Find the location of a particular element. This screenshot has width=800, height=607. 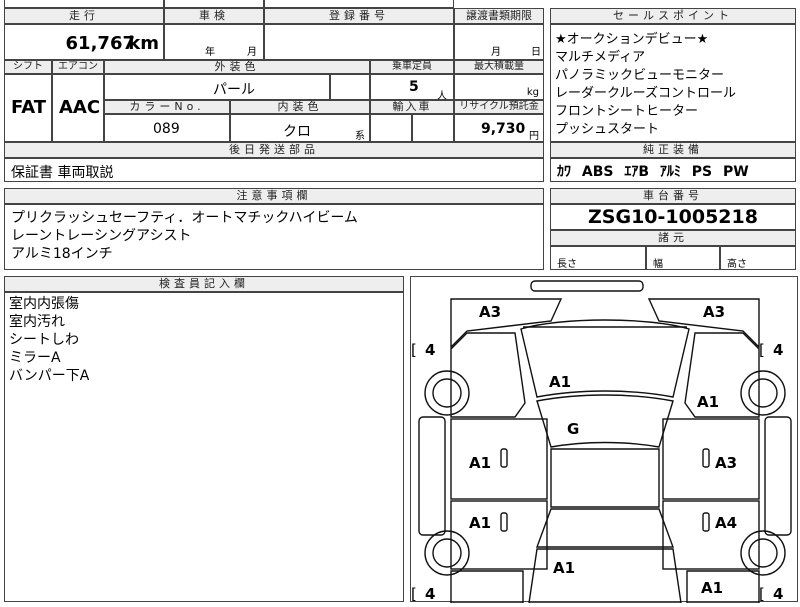

front-left-corner-shape is located at coordinates (506, 323).